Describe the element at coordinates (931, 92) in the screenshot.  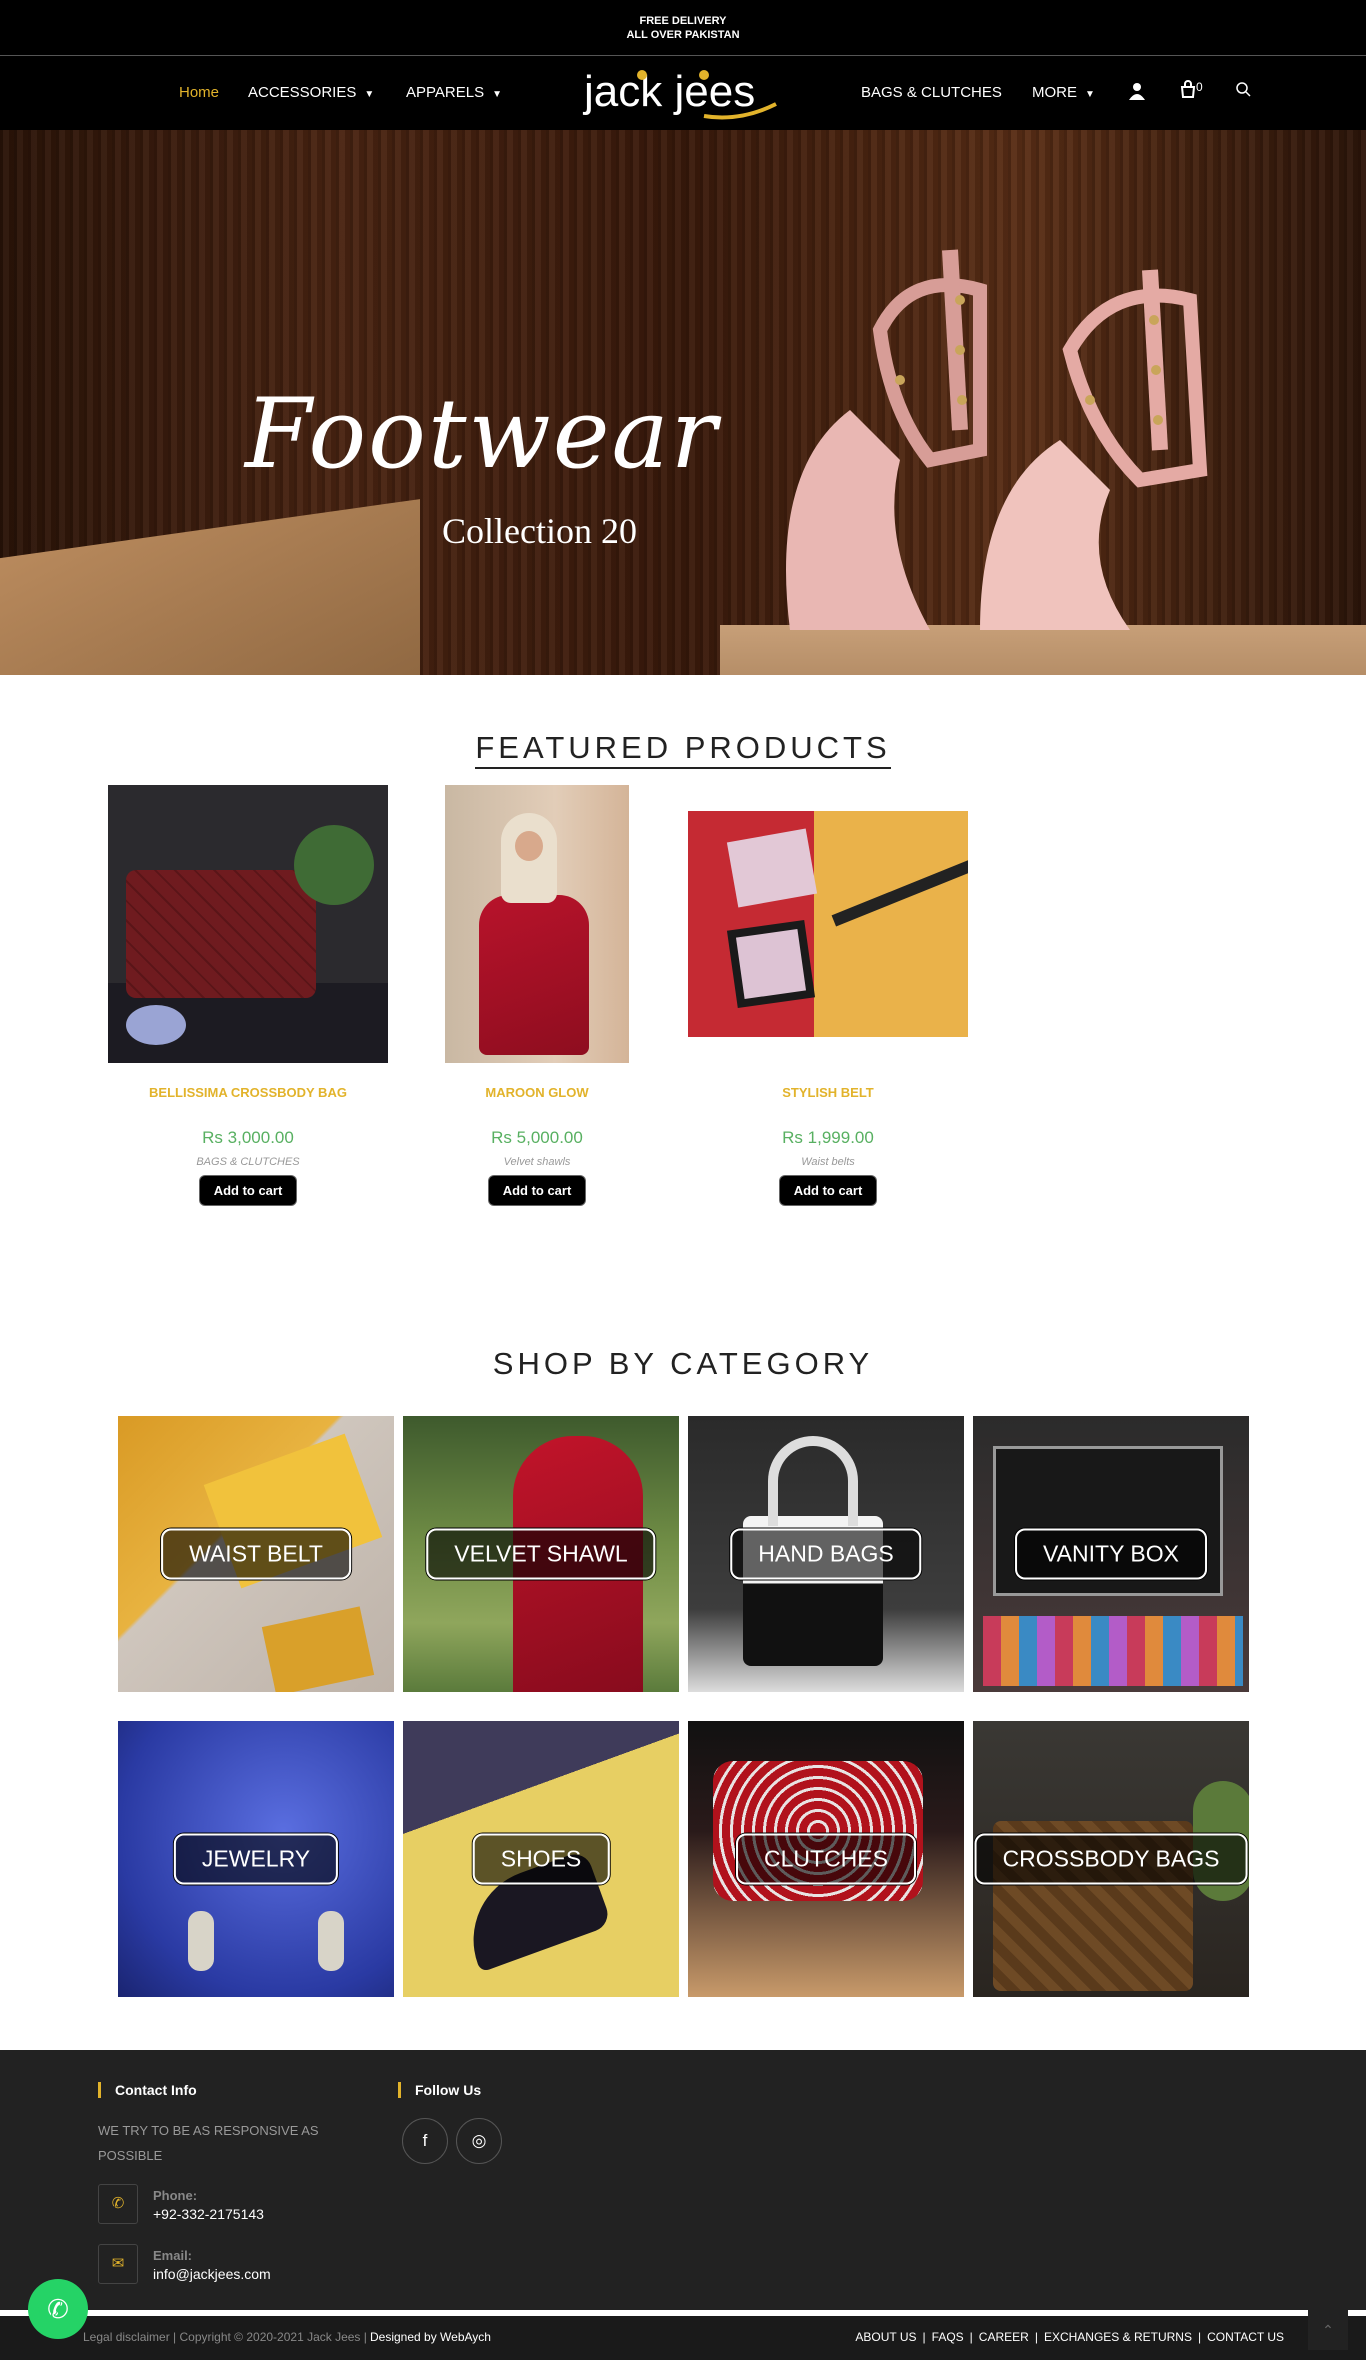
I see `nav-item-bags-clutches: BAGS & CLUTCHES` at that location.